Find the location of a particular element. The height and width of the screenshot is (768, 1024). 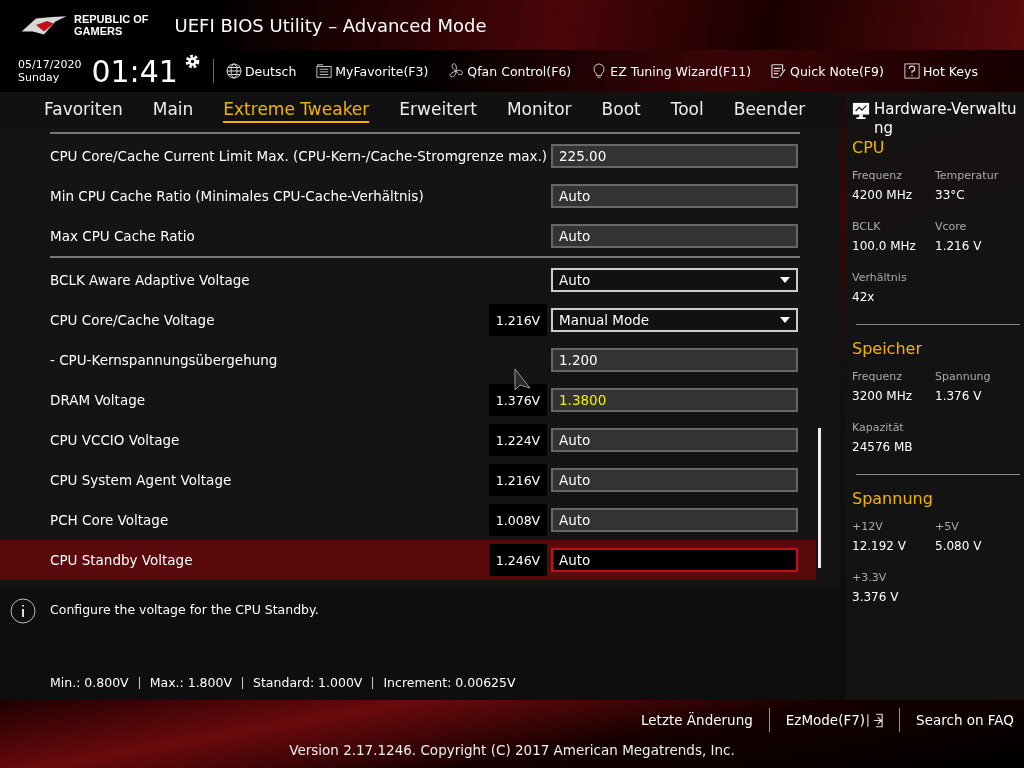

limit-text: Min.: 0.800V is located at coordinates (89, 682).